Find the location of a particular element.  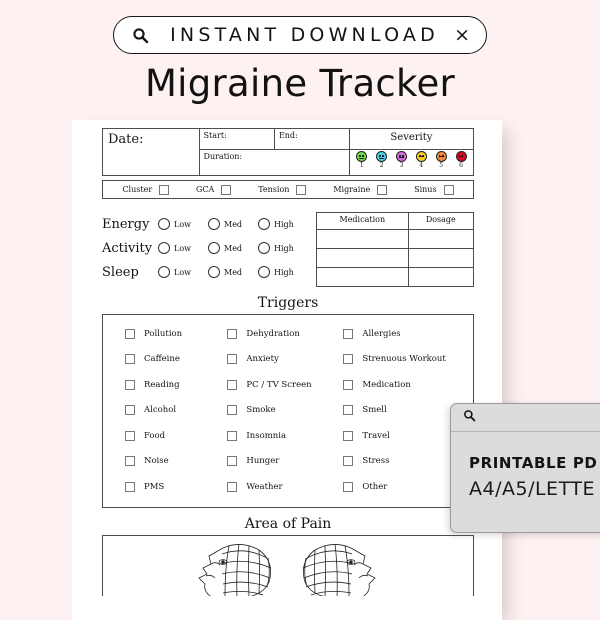

trigger-row: Alcohol Smoke Smell is located at coordinates (288, 411).